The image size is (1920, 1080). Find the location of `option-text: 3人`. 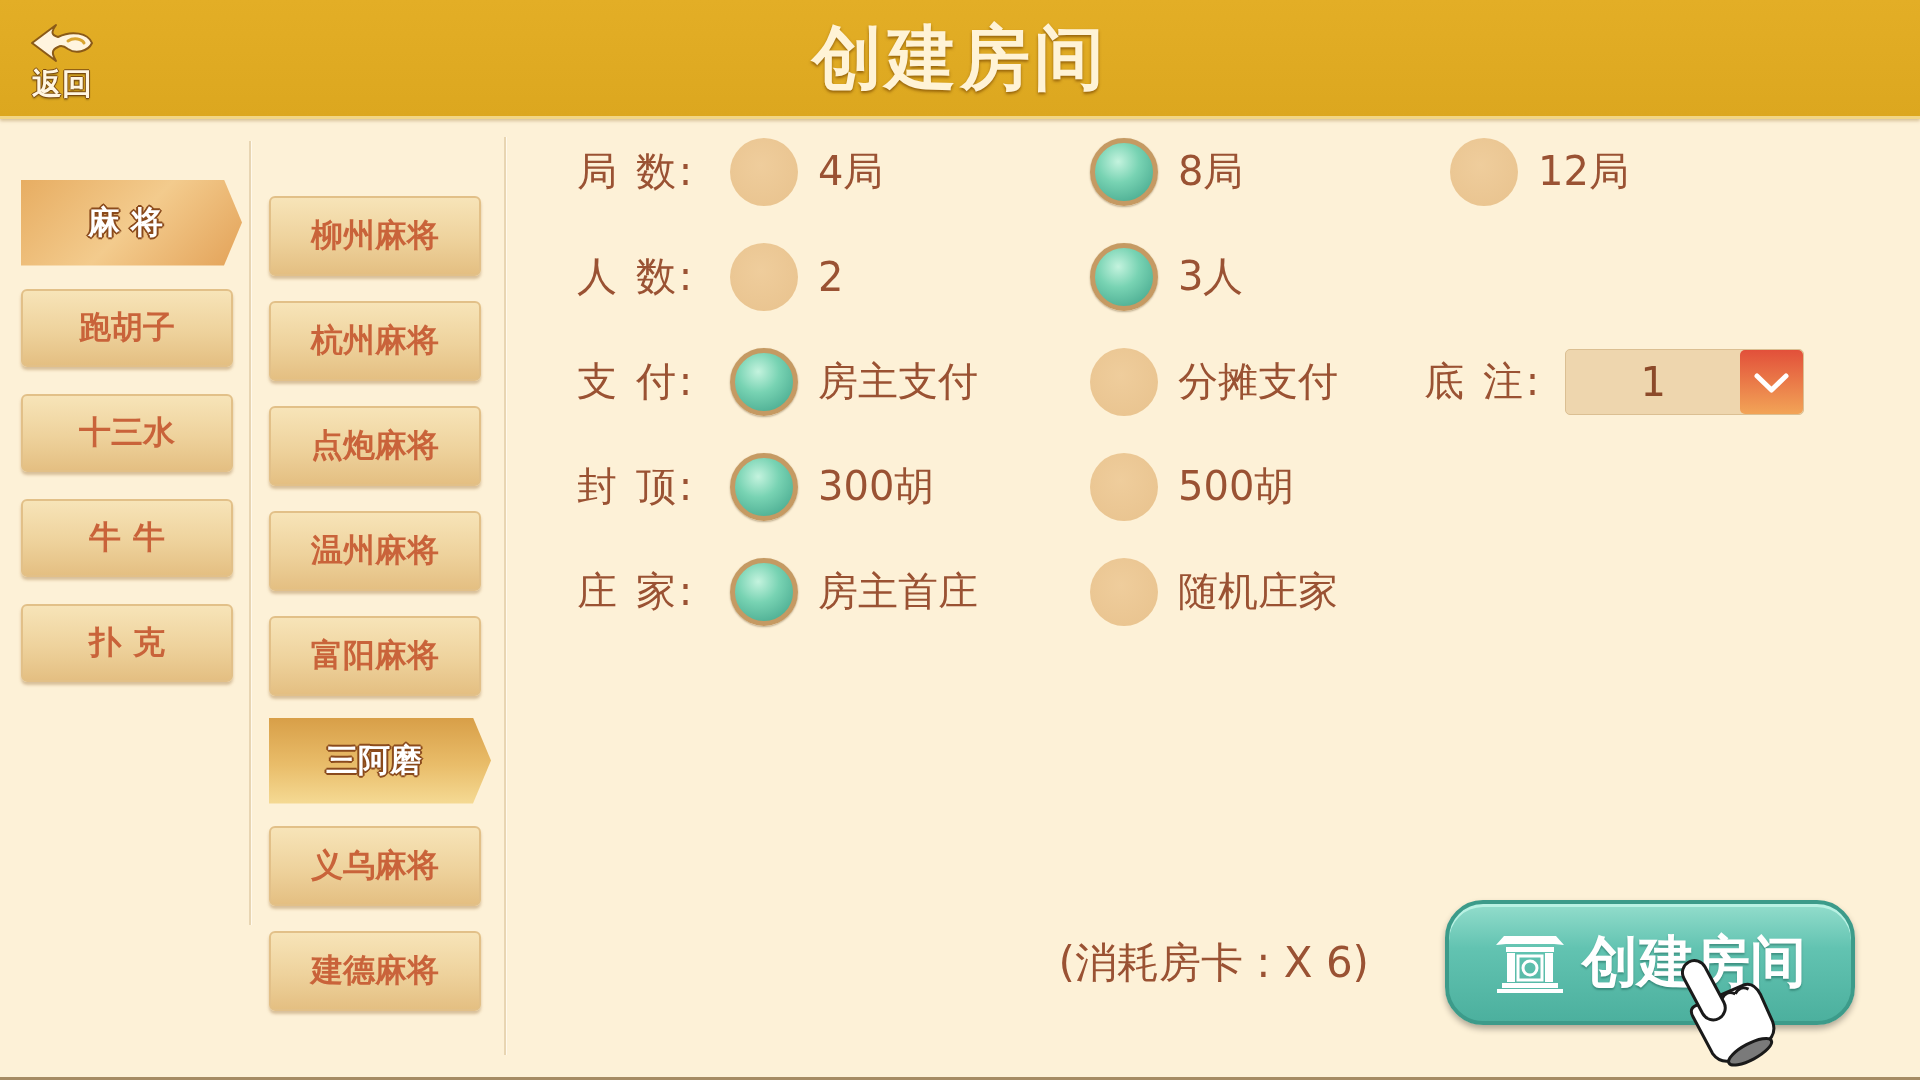

option-text: 3人 is located at coordinates (1211, 276).